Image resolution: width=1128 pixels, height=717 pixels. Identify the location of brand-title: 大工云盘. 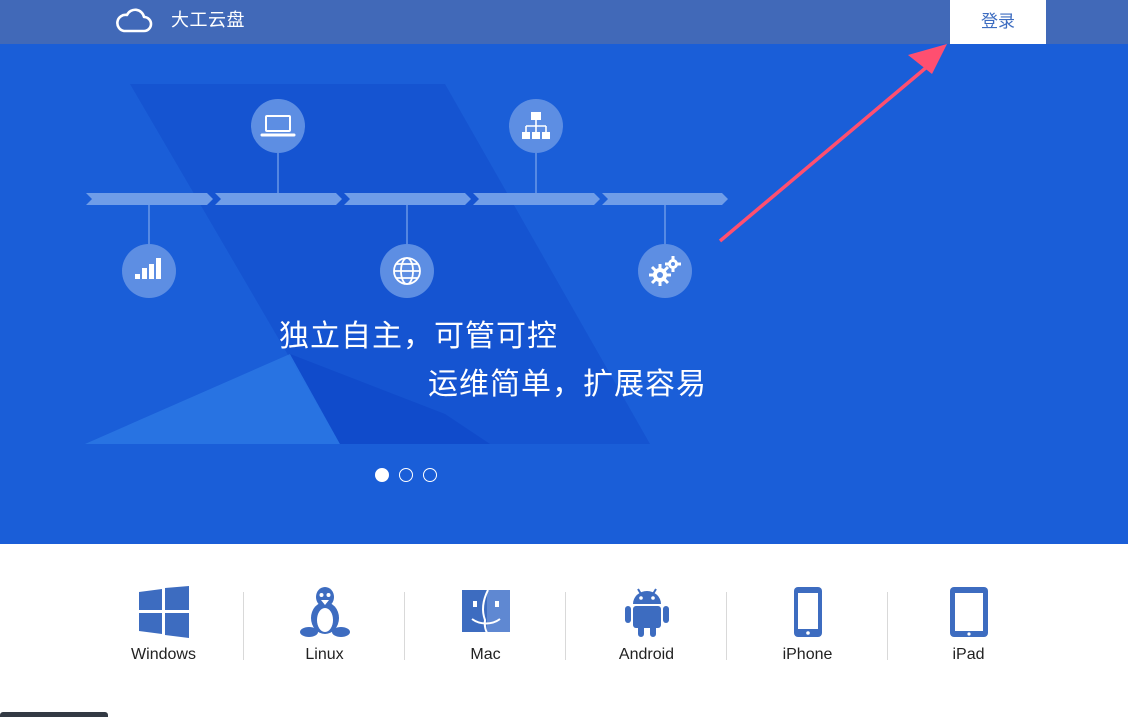
(208, 20).